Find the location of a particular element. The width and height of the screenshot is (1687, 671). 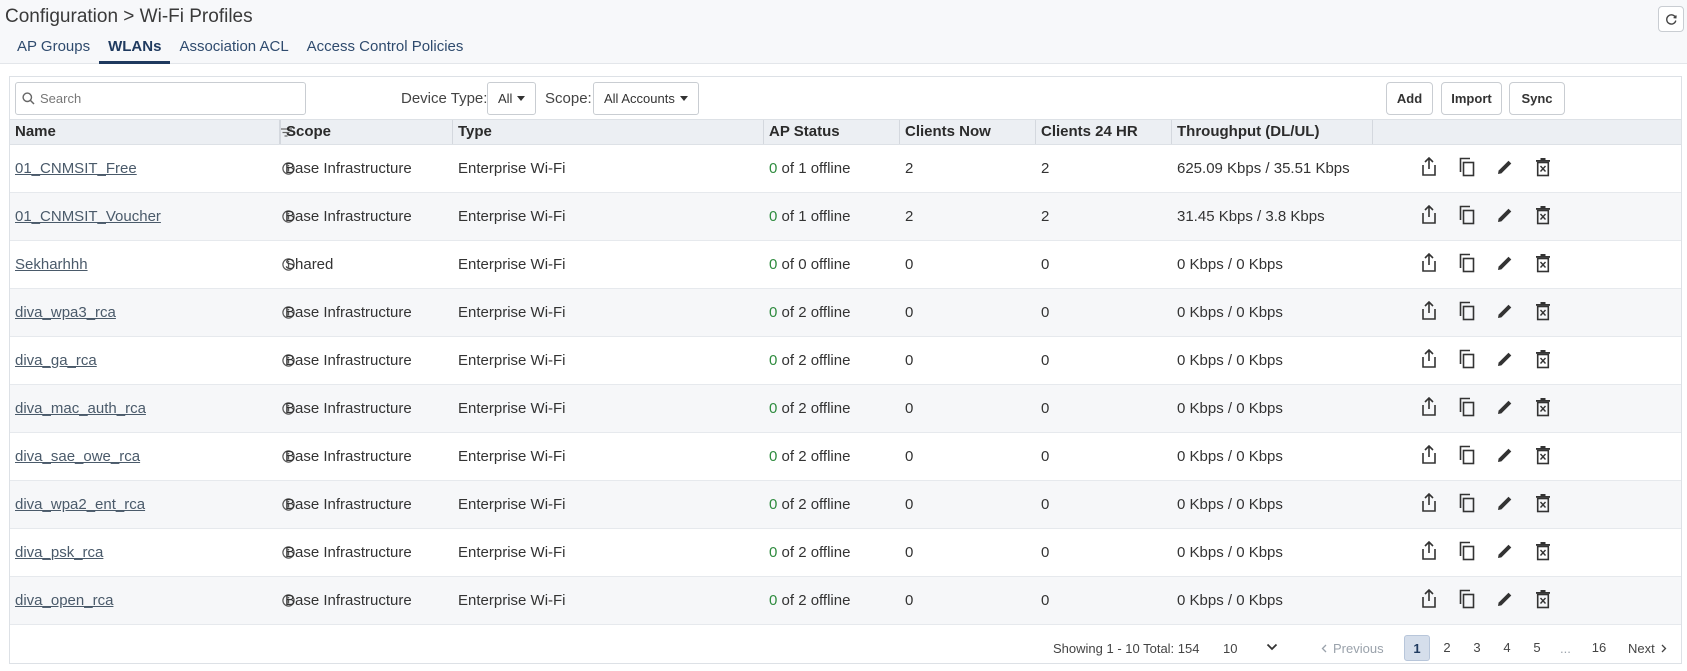

previous-page-button: Previous is located at coordinates (1352, 648).